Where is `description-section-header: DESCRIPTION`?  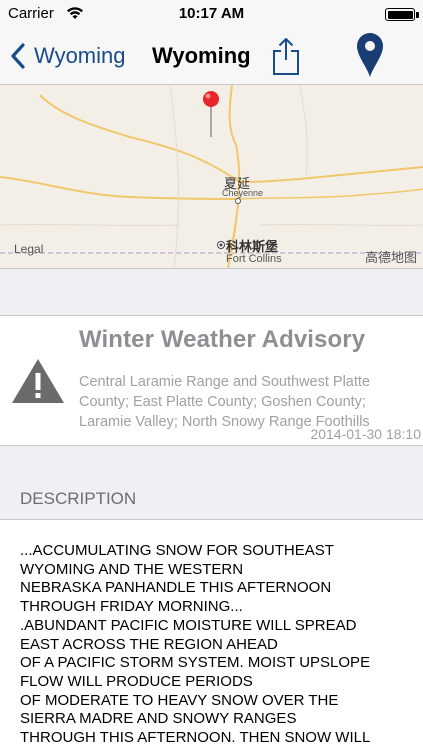 description-section-header: DESCRIPTION is located at coordinates (211, 483).